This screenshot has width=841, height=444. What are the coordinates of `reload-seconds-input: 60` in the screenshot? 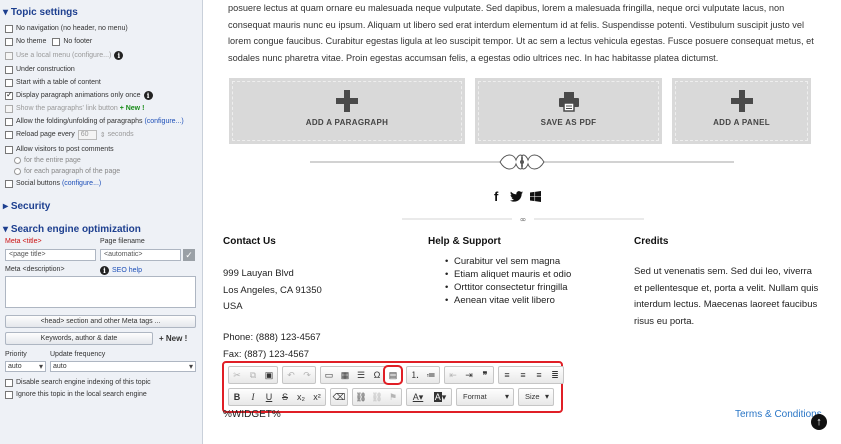 It's located at (87, 134).